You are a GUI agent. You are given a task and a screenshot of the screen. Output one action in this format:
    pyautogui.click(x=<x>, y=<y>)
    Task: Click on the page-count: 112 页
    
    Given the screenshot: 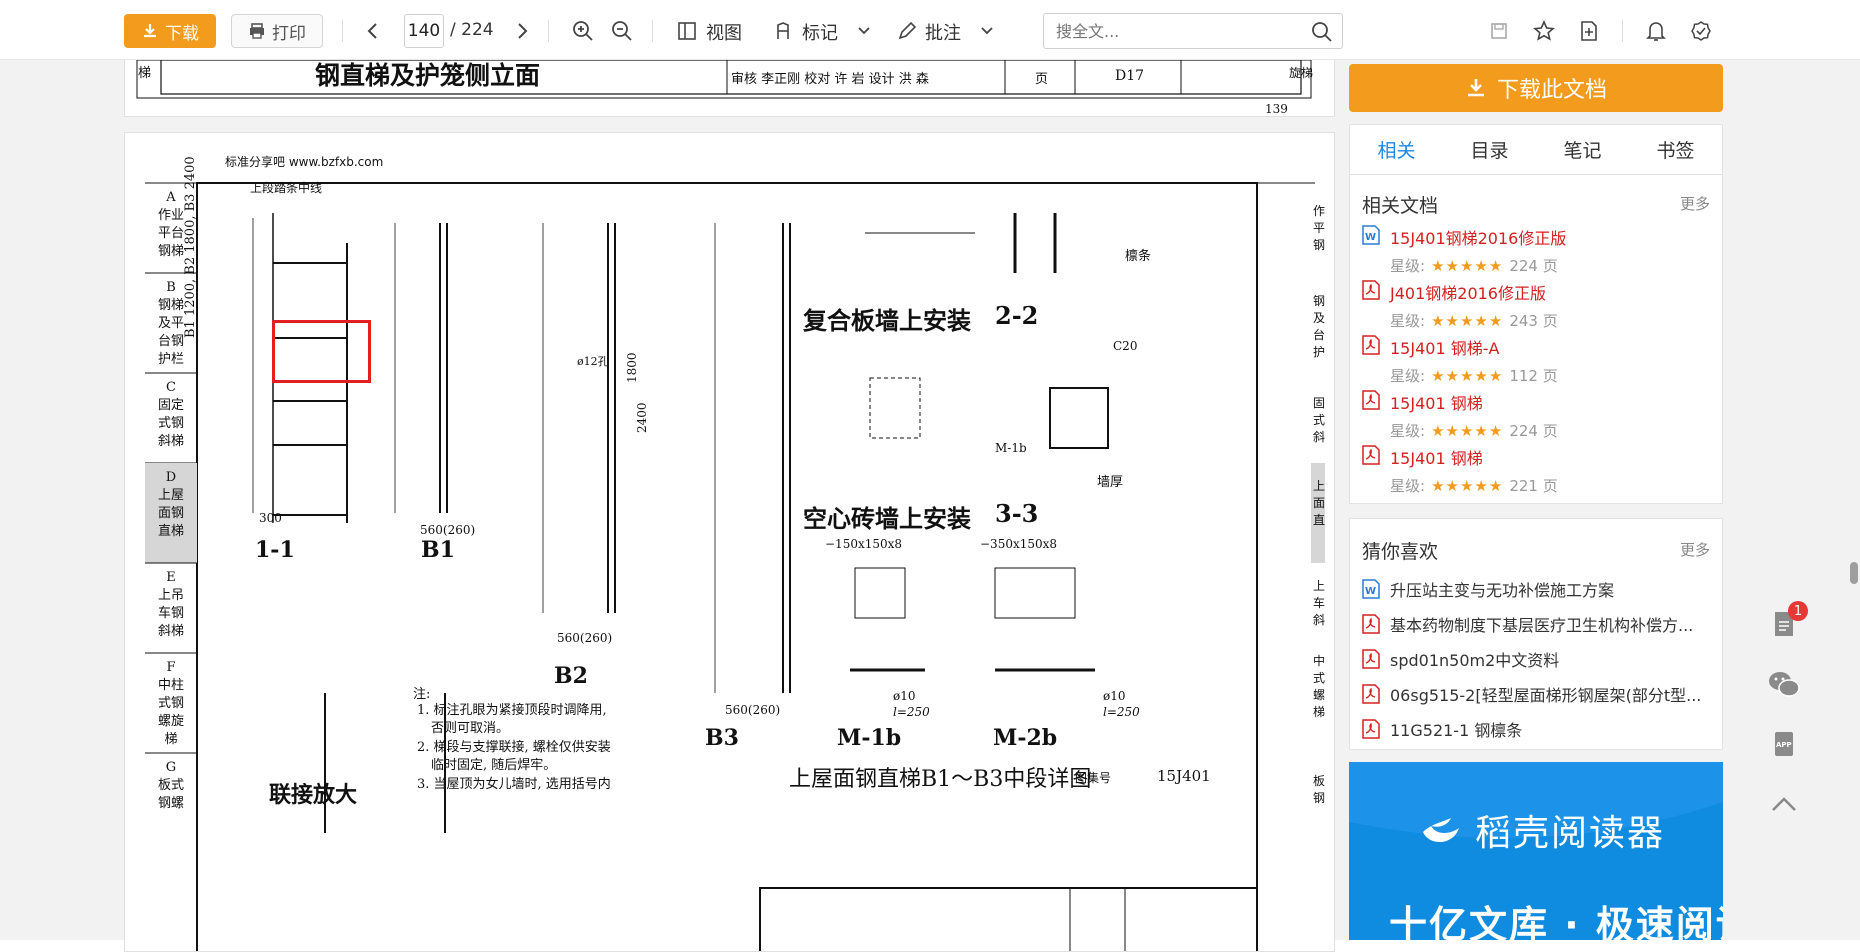 What is the action you would take?
    pyautogui.click(x=1533, y=376)
    